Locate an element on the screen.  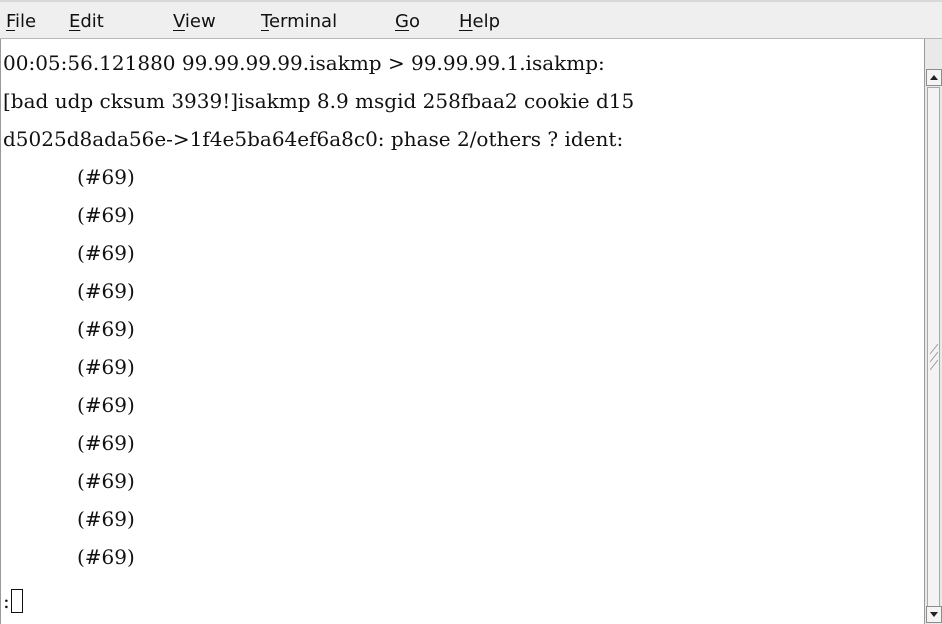
scrollbar-thumb is located at coordinates (933, 354).